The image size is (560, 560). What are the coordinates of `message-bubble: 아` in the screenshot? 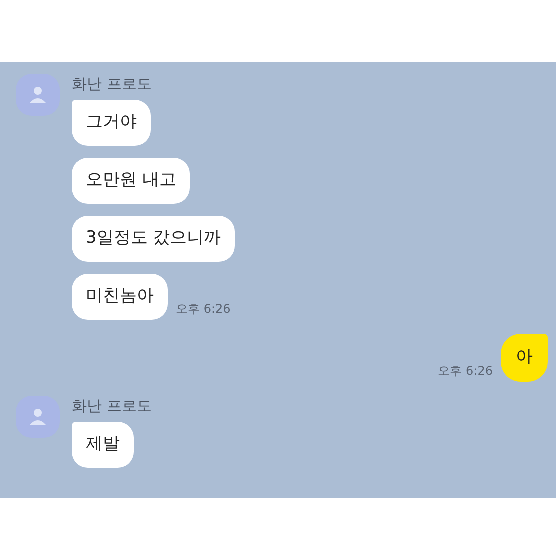 It's located at (524, 358).